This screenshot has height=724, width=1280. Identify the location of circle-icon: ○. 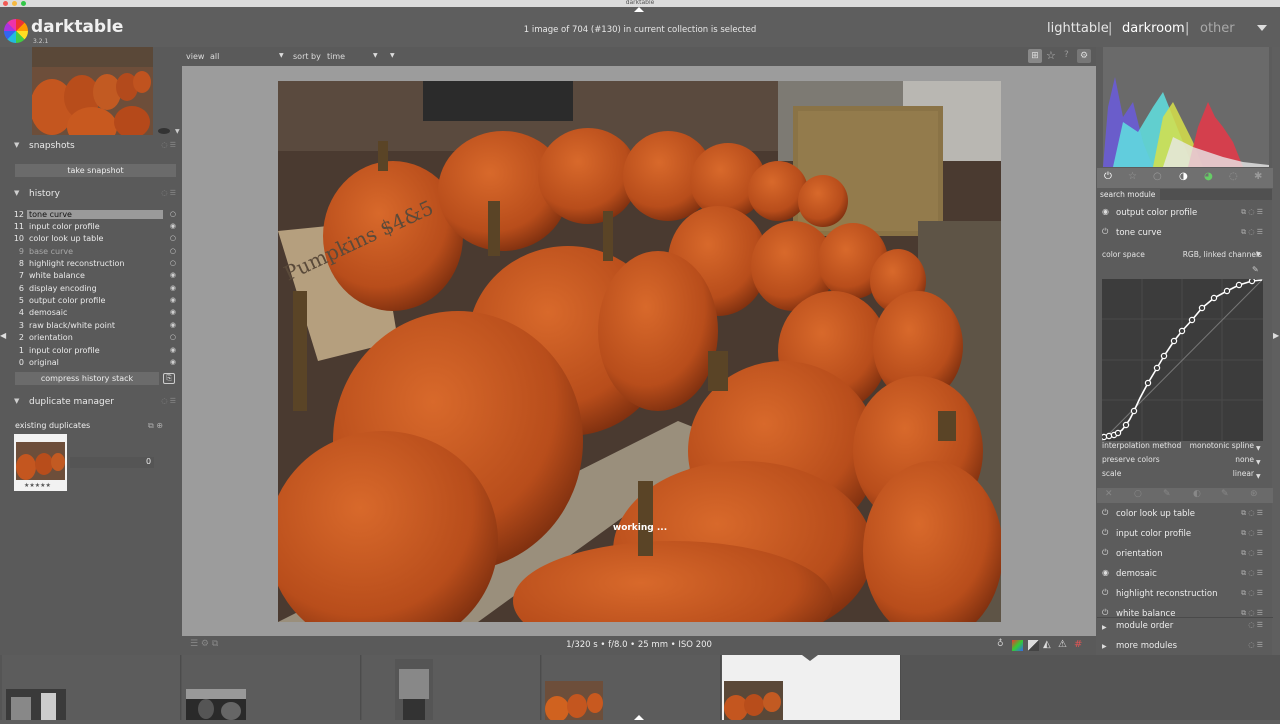
(1157, 176).